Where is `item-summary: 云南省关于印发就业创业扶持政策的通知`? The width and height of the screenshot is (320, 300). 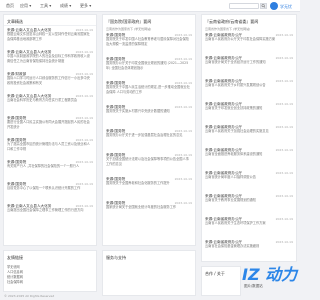
item-summary: 云南省关于印发就业创业扶持政策的通知 is located at coordinates (234, 108).